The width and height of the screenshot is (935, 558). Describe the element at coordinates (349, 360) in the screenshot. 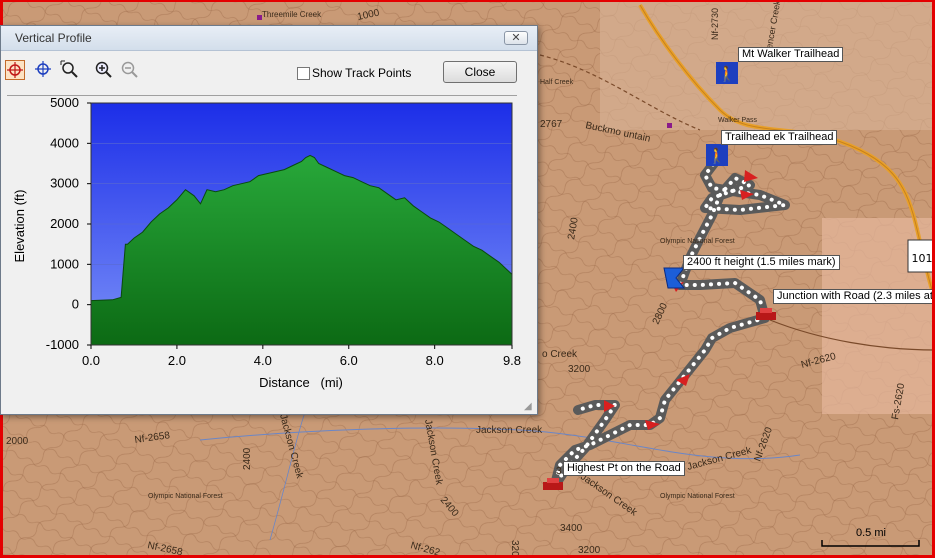

I see `x-tick-label: 6.0` at that location.